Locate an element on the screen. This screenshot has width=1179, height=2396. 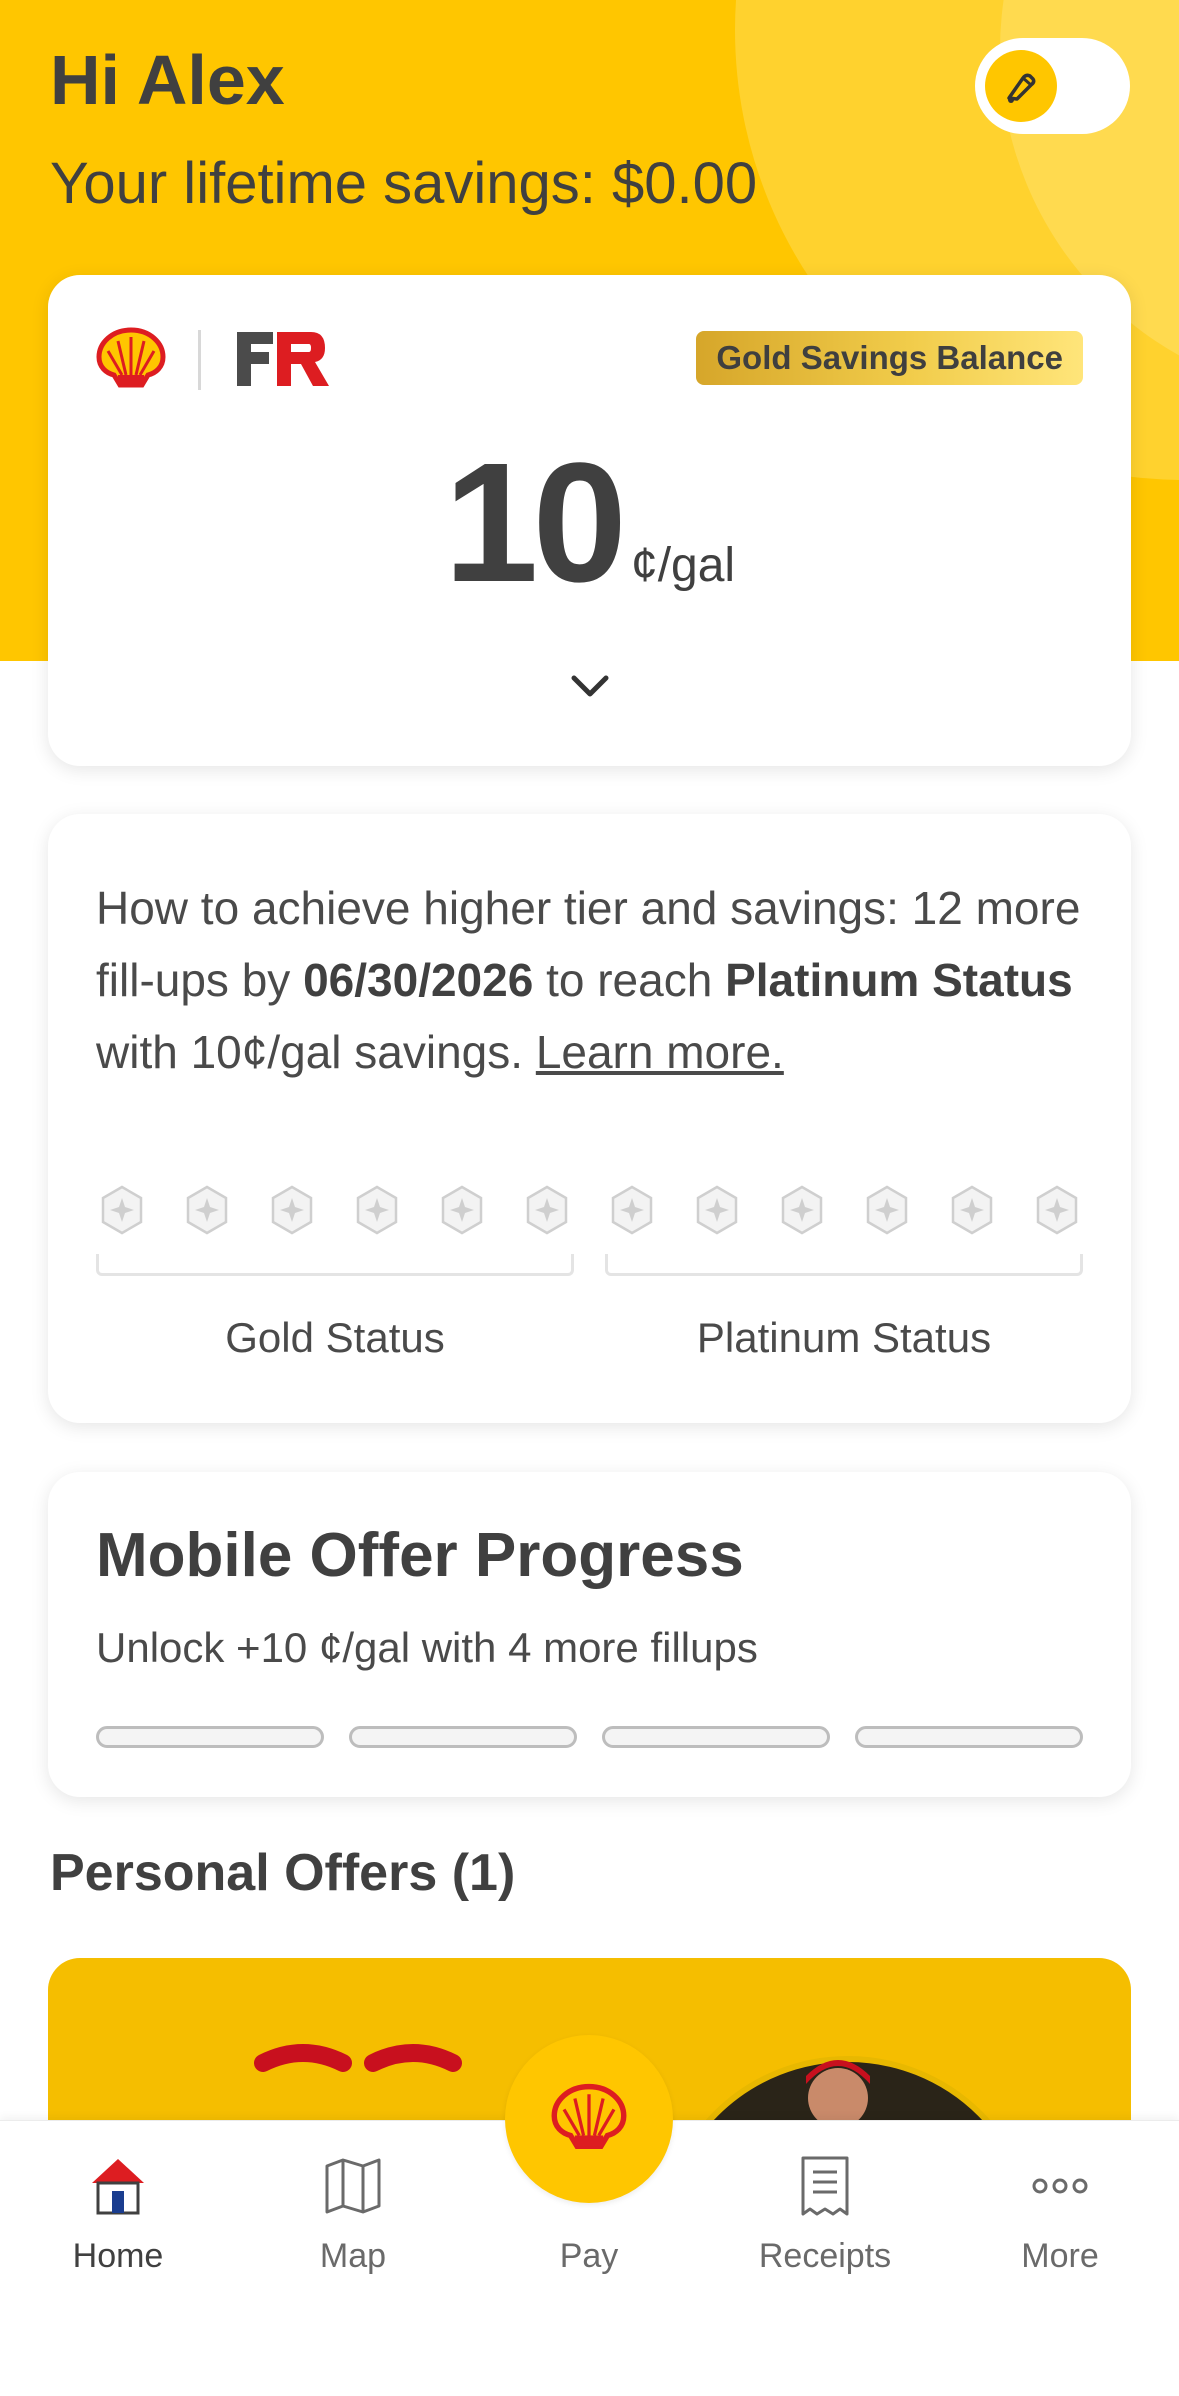
tab-label: Home is located at coordinates (118, 2256).